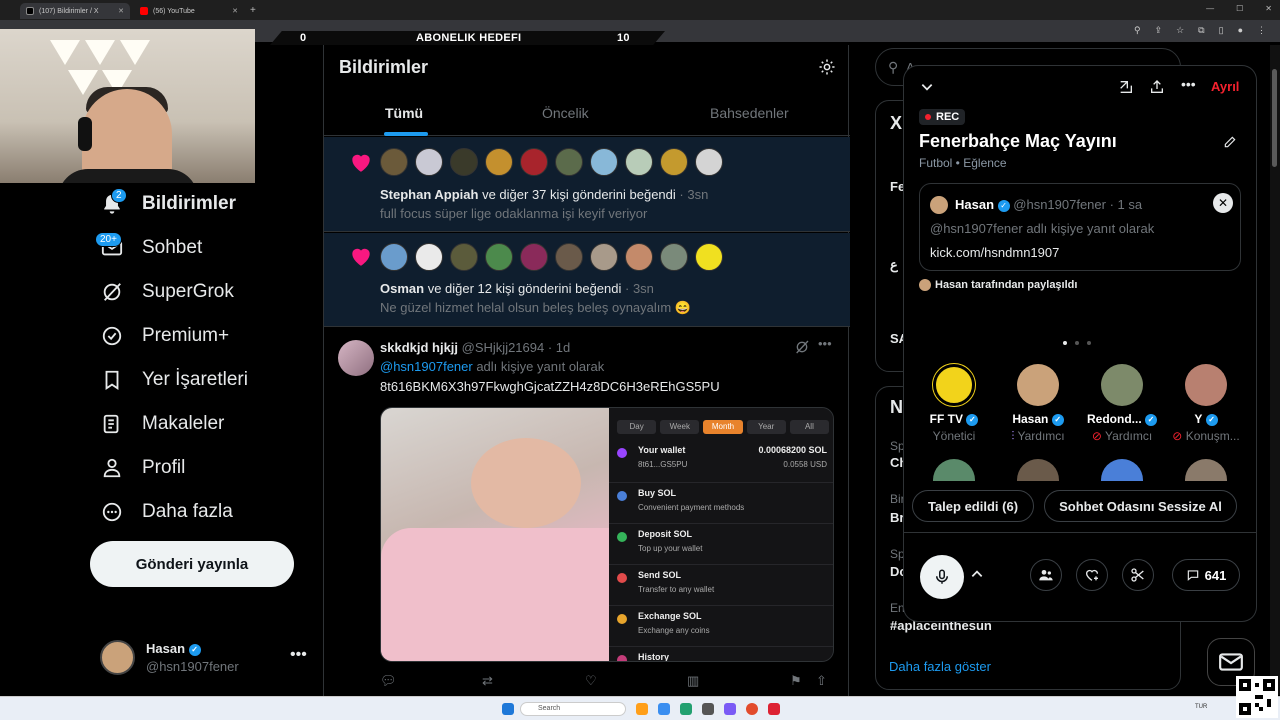 This screenshot has height=720, width=1280. I want to click on language-indicator: TUR, so click(1201, 707).